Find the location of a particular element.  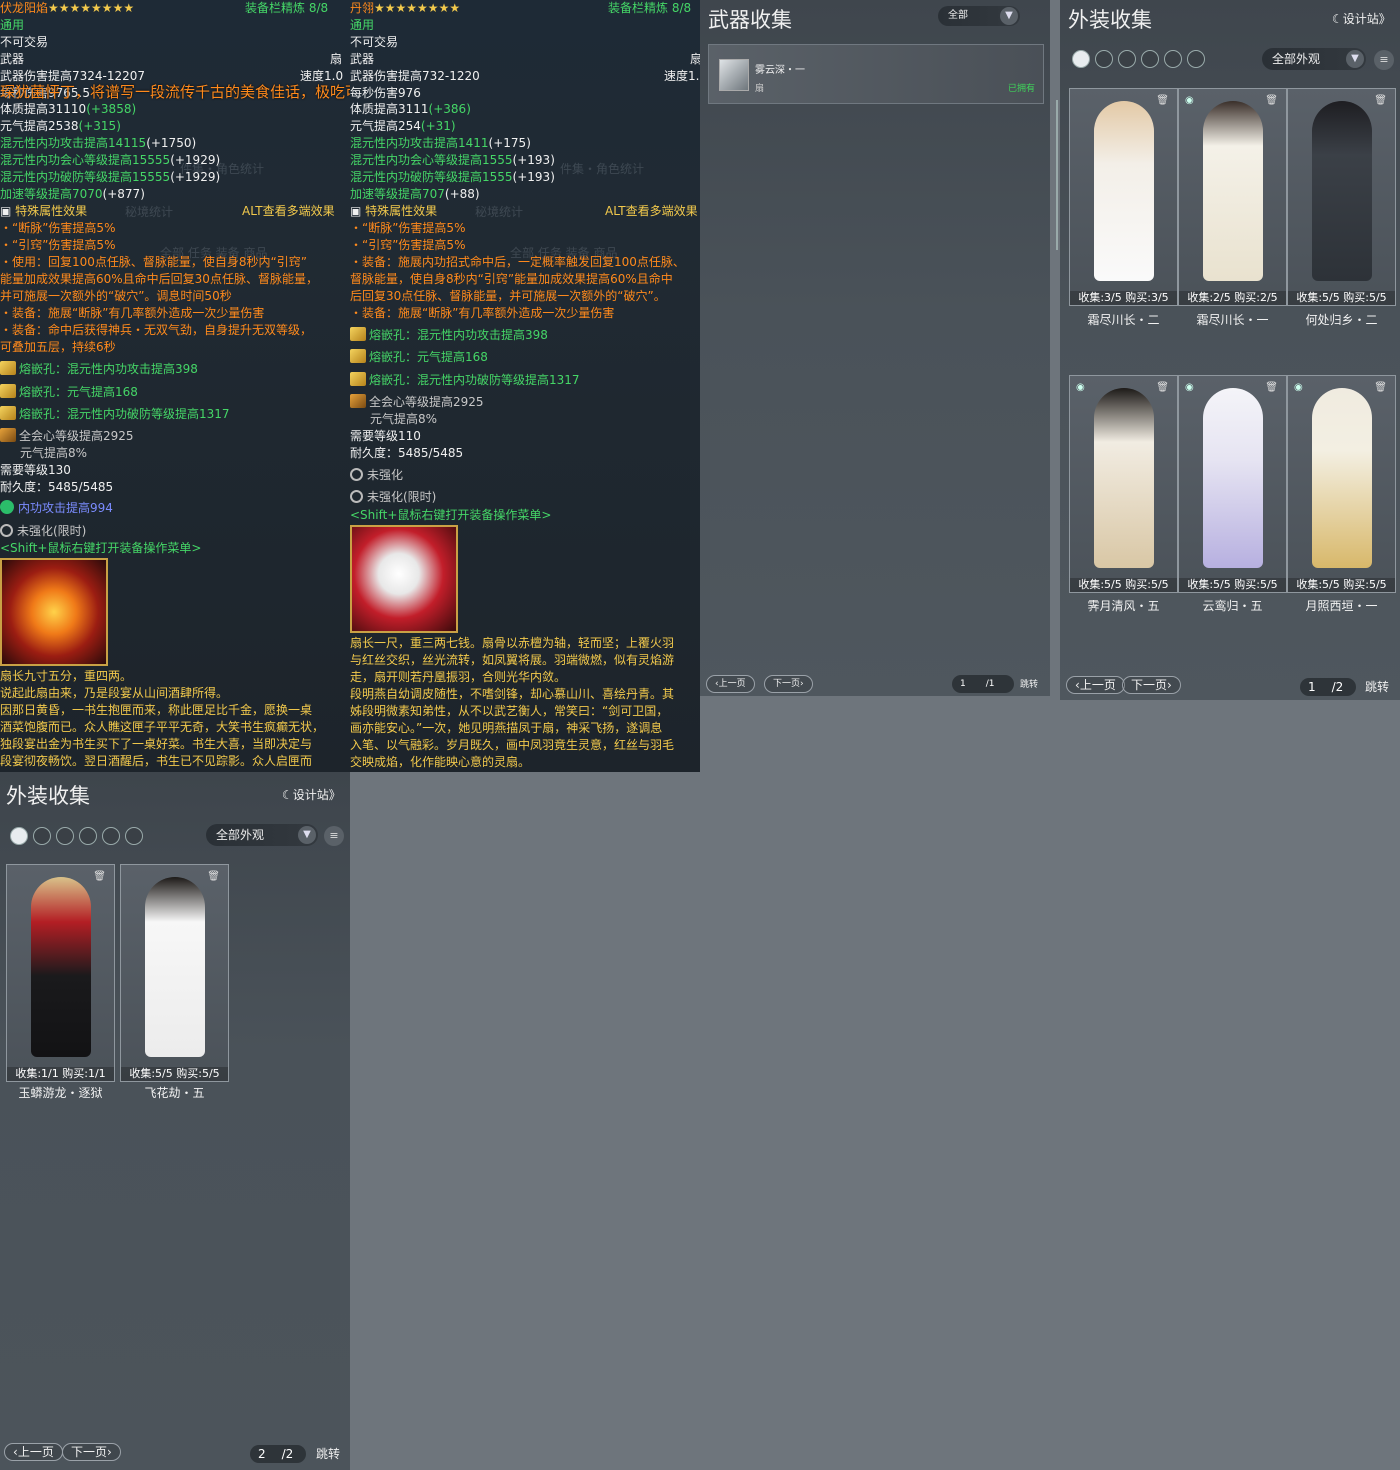

outfit-name: 云鸾归・五 is located at coordinates (1232, 606).